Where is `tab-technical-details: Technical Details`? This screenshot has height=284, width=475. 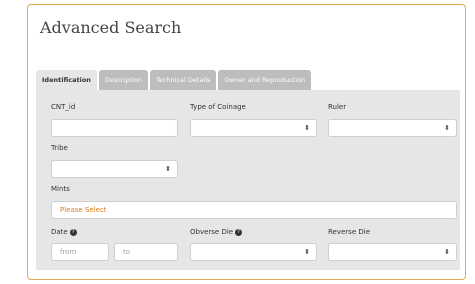 tab-technical-details: Technical Details is located at coordinates (183, 80).